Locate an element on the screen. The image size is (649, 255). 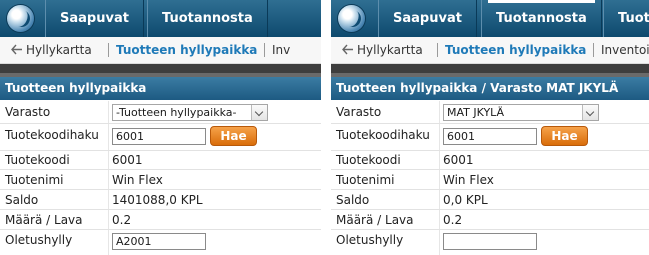
info-row-saldo: Saldo 0,0 KPL is located at coordinates (490, 200).